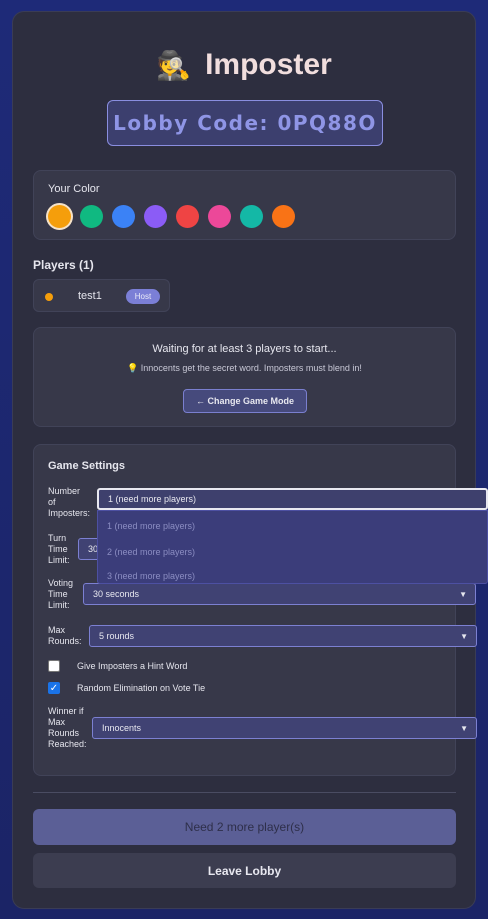 The height and width of the screenshot is (919, 488). Describe the element at coordinates (54, 666) in the screenshot. I see `hint-word-checkbox` at that location.